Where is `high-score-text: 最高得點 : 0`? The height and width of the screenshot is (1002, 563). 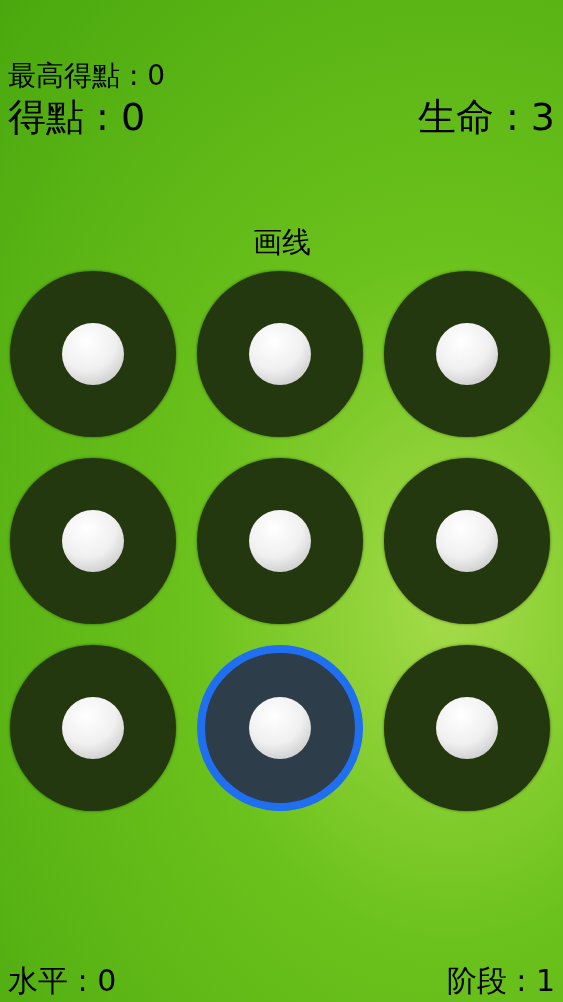 high-score-text: 最高得點 : 0 is located at coordinates (87, 76).